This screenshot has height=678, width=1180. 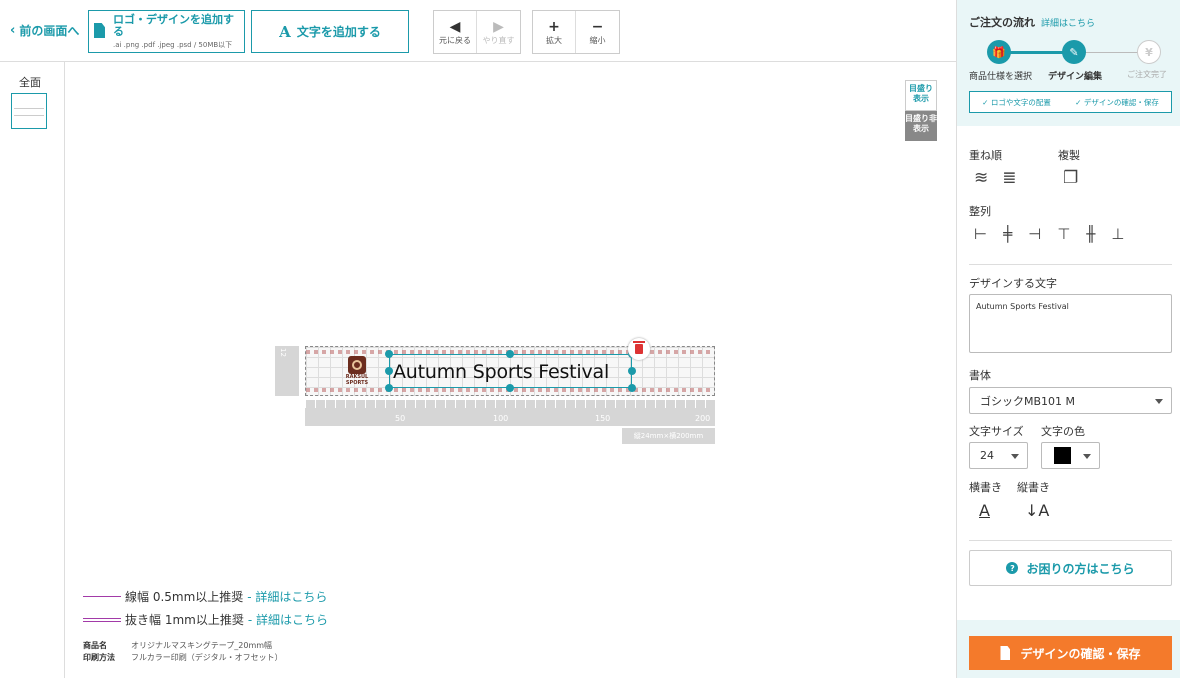 What do you see at coordinates (1012, 568) in the screenshot?
I see `question-icon: ?` at bounding box center [1012, 568].